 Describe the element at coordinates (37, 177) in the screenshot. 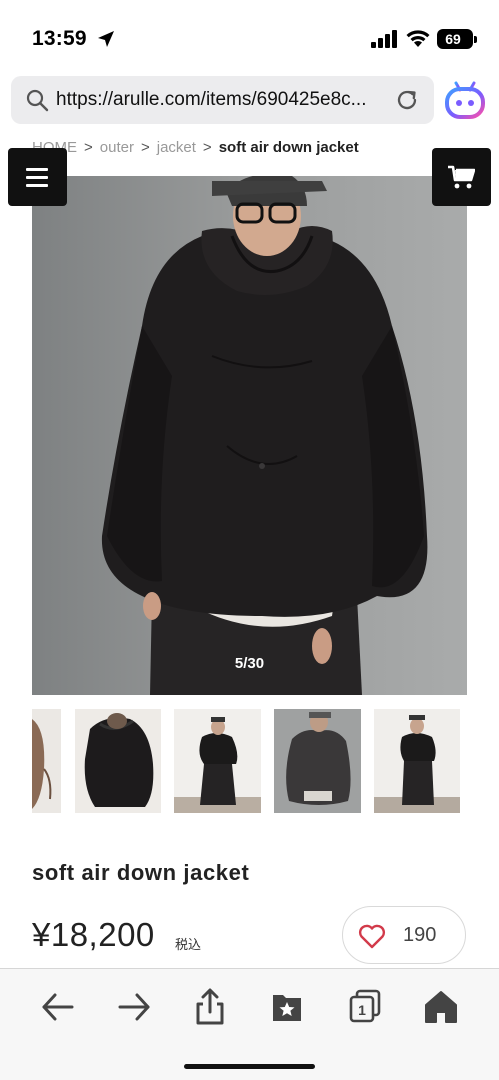

I see `menu-button` at that location.